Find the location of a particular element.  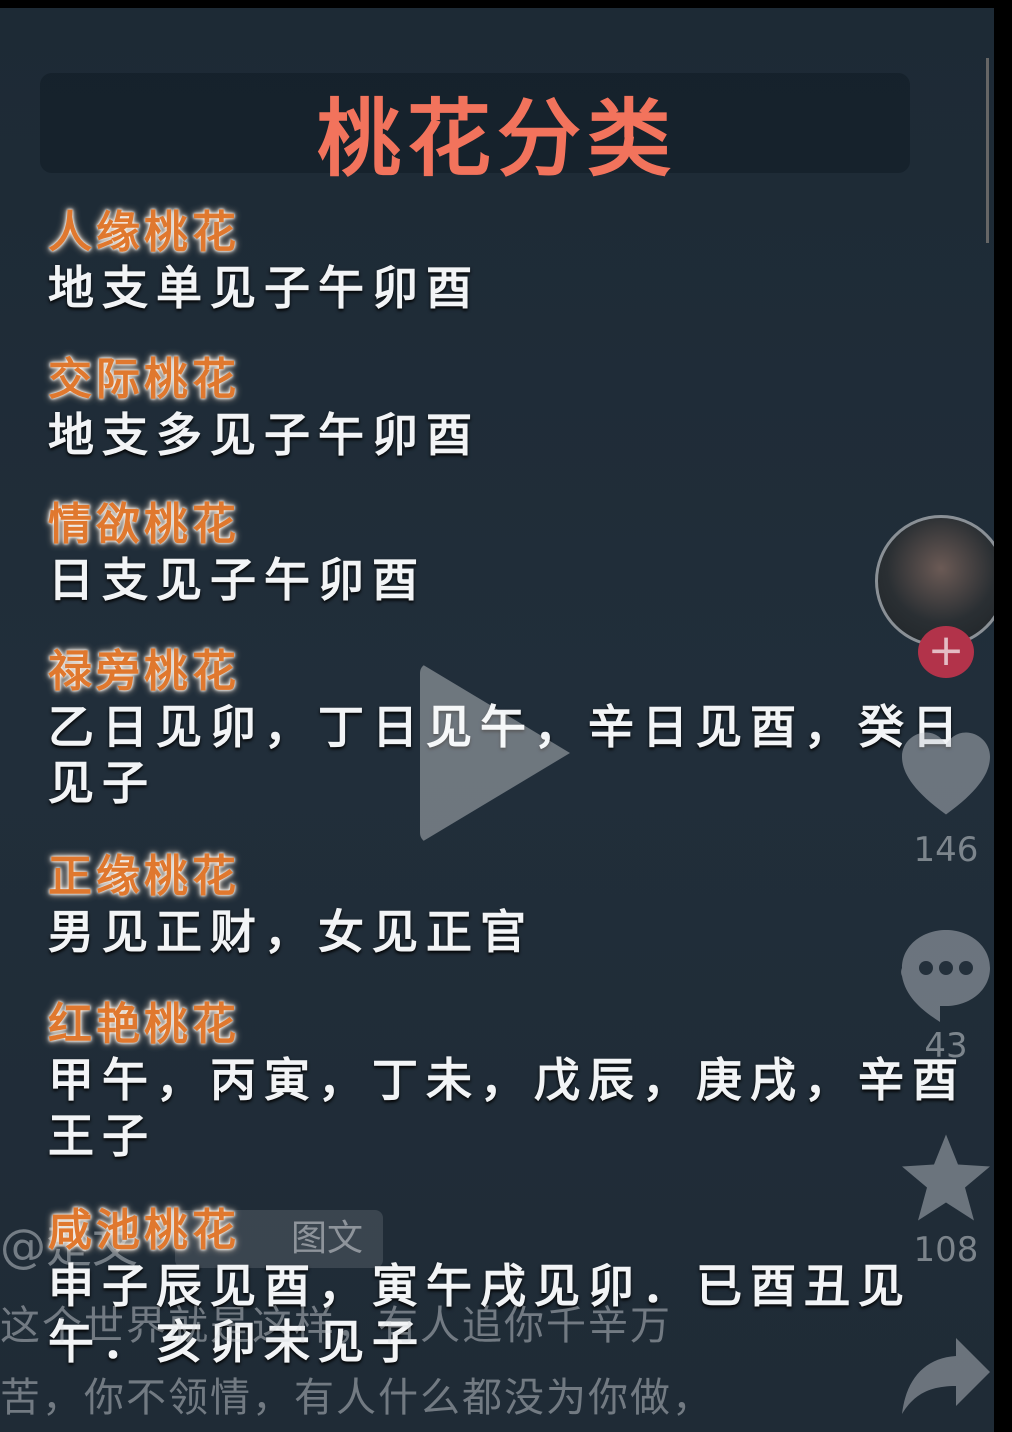

share-icon is located at coordinates (946, 1376).